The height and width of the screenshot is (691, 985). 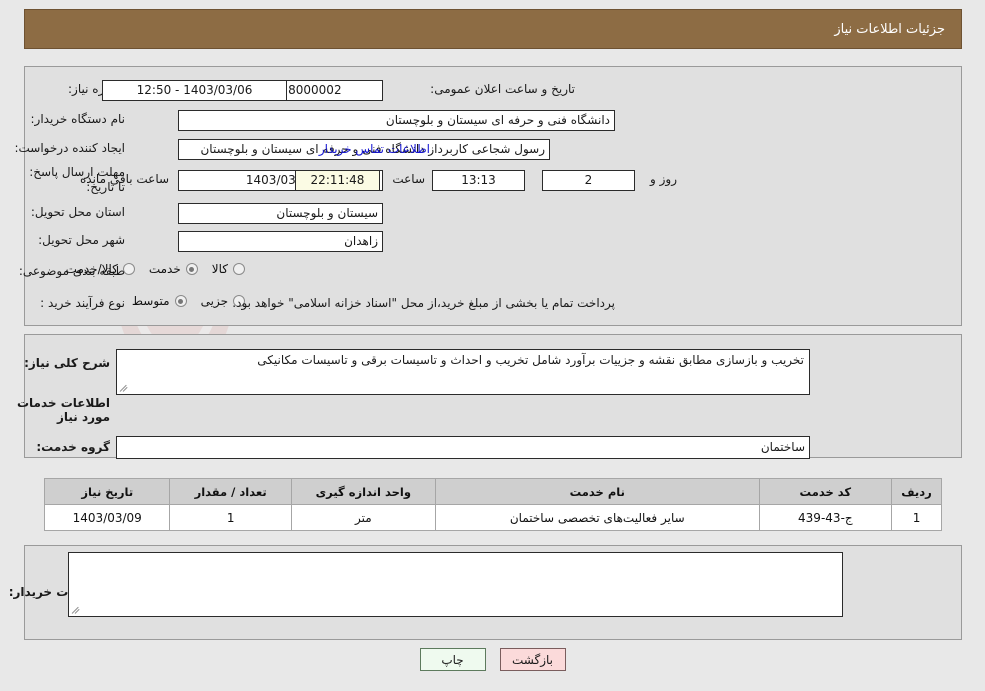 What do you see at coordinates (374, 149) in the screenshot?
I see `buyer-contact-link: اطلاعات تماس خریدار` at bounding box center [374, 149].